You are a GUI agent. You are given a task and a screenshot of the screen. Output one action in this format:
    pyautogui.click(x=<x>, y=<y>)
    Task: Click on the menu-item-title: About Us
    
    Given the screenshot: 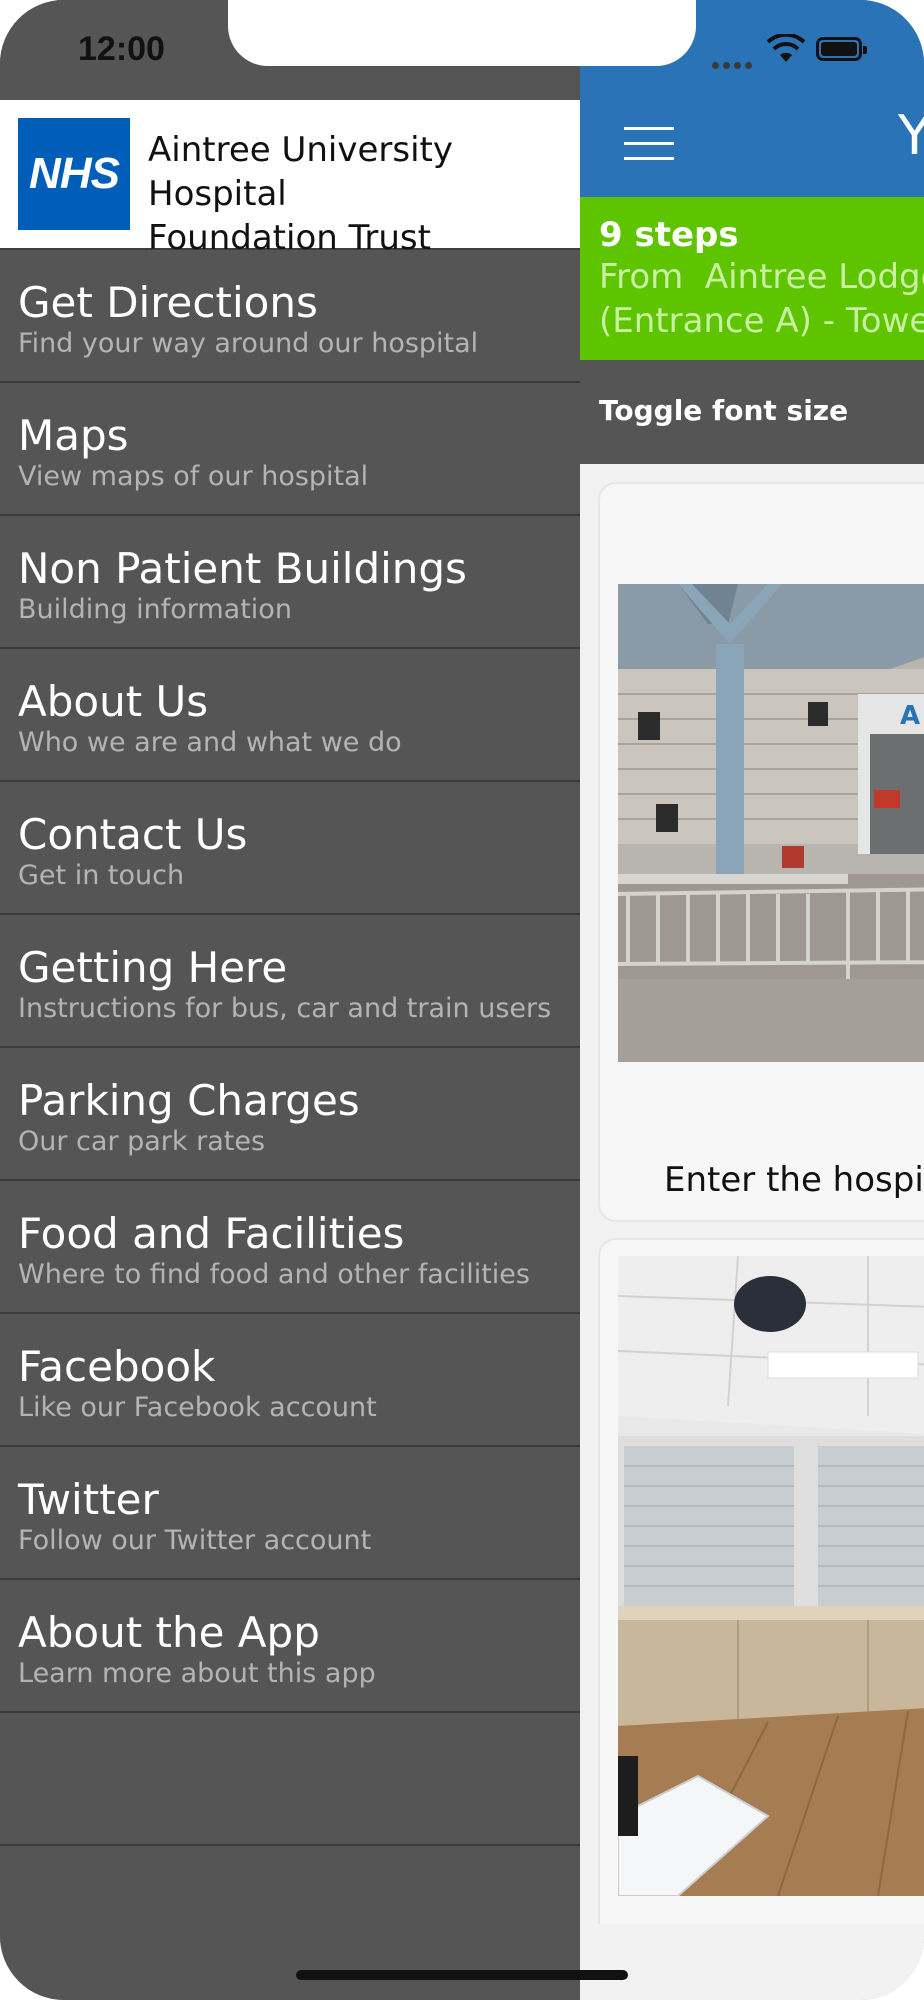 What is the action you would take?
    pyautogui.click(x=113, y=701)
    